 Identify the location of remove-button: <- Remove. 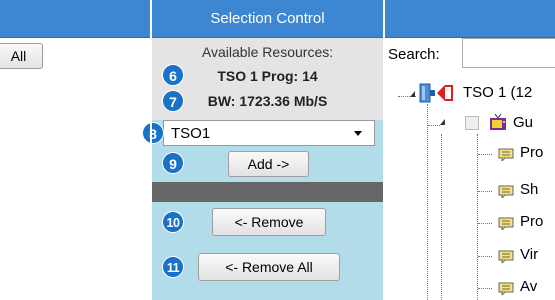
(269, 222).